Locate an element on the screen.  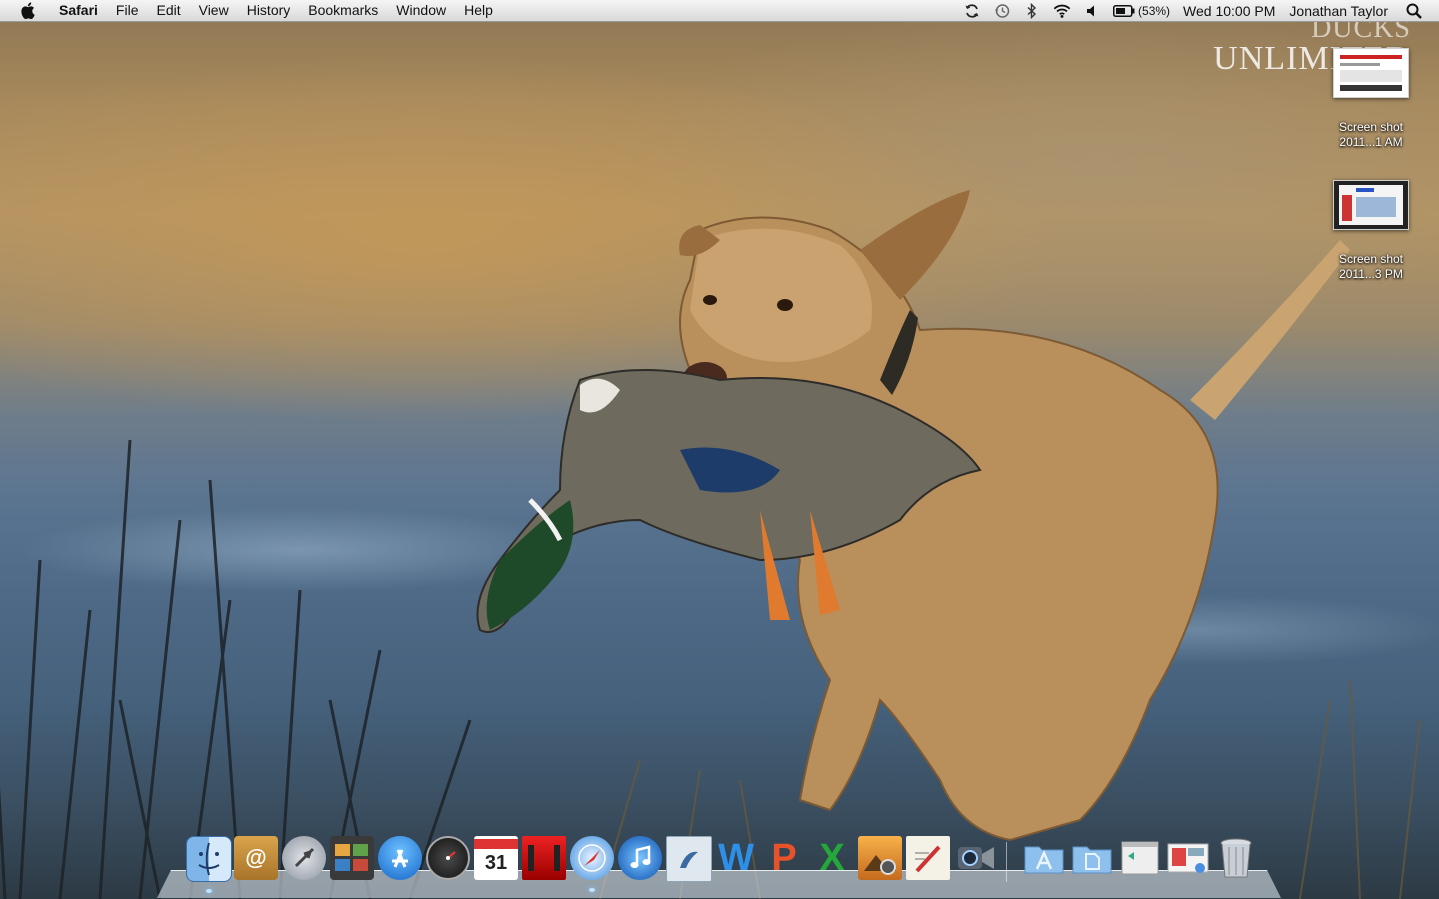
fast-user-switching-name: Jonathan Taylor is located at coordinates (1338, 11).